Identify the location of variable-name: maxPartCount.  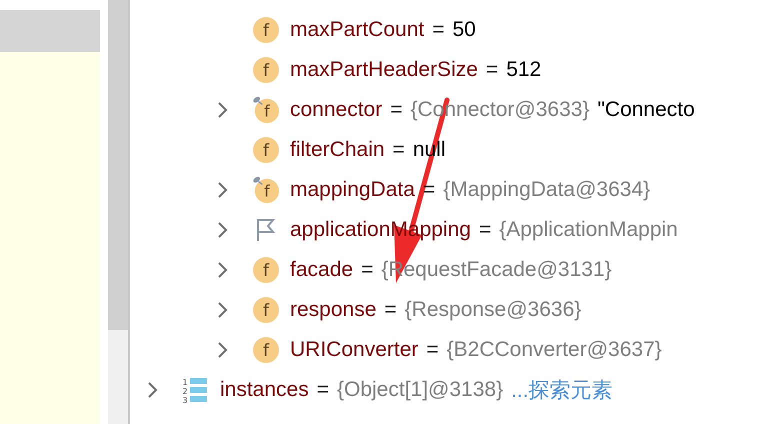
(357, 30).